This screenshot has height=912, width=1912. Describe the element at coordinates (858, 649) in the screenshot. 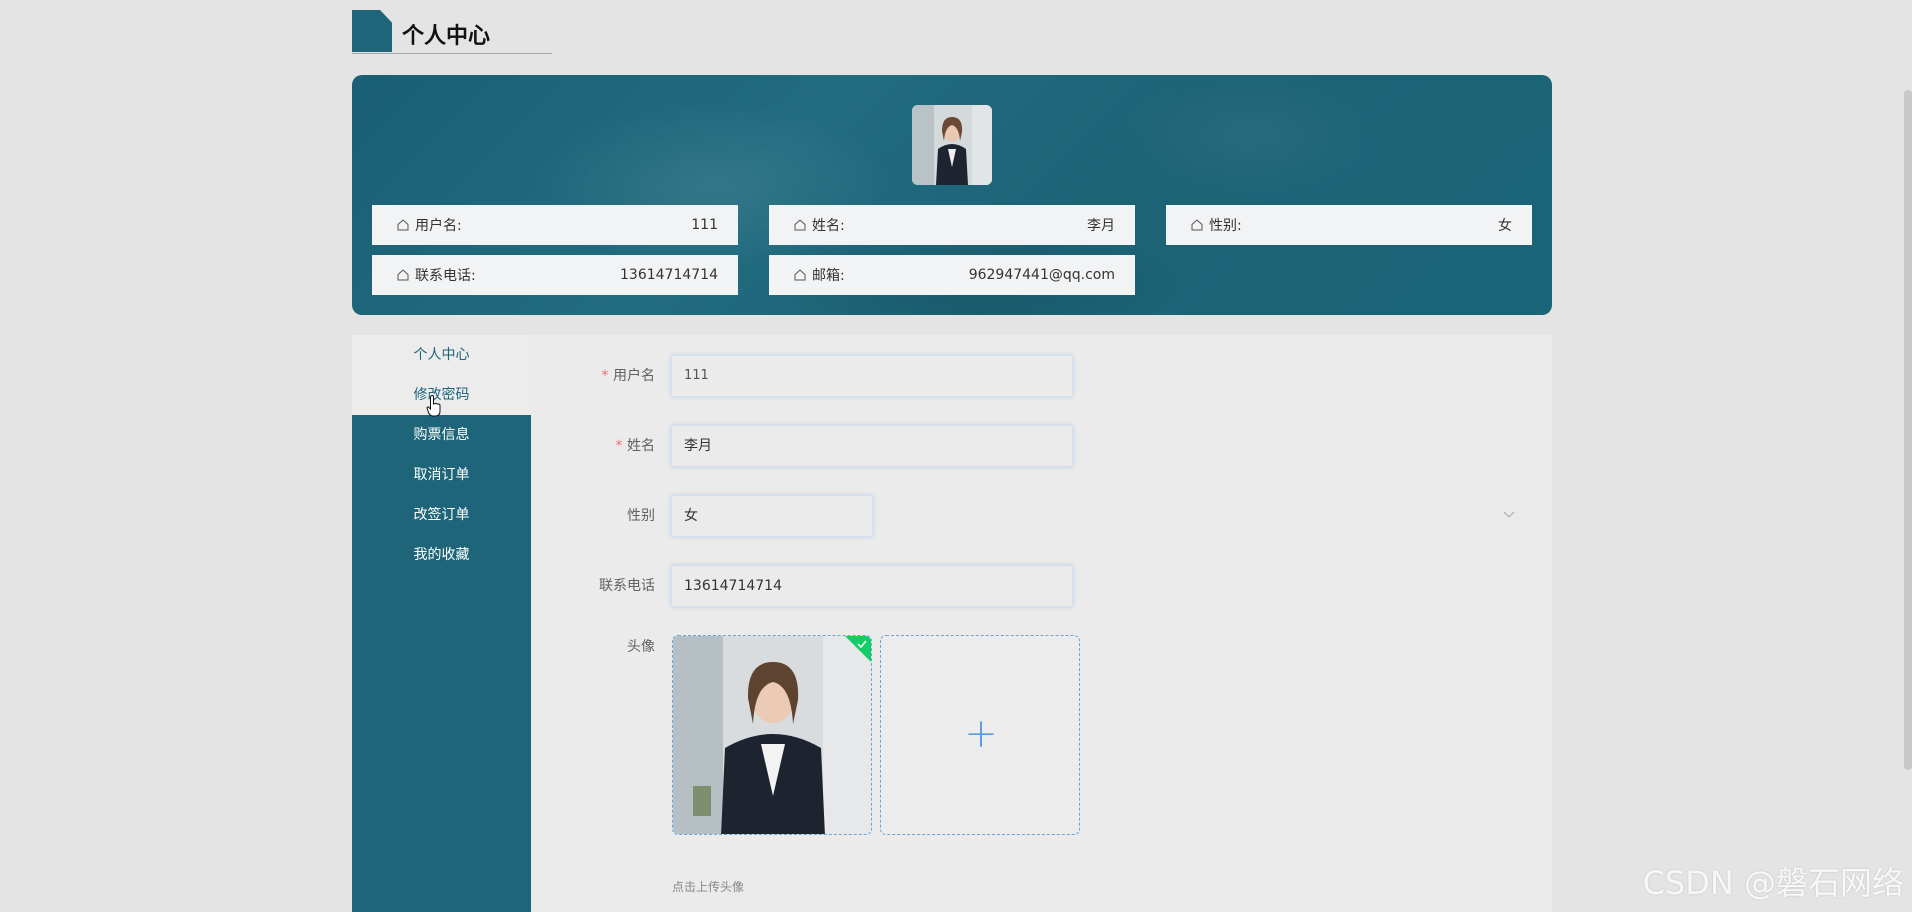

I see `success-check-icon` at that location.